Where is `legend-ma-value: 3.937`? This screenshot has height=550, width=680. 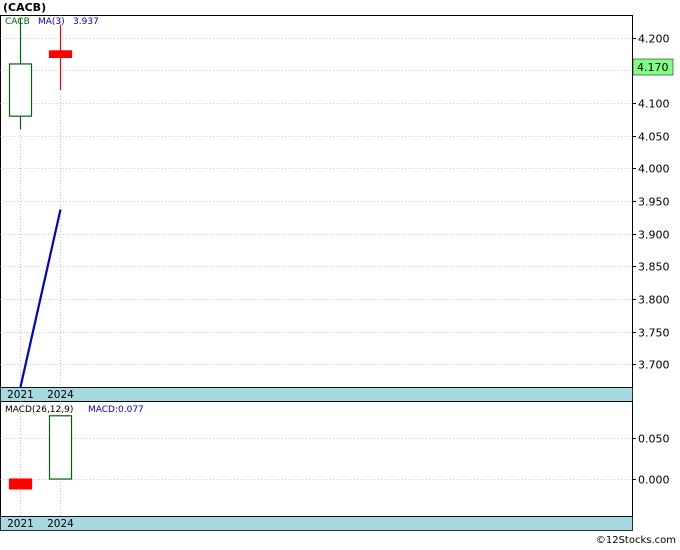
legend-ma-value: 3.937 is located at coordinates (86, 22).